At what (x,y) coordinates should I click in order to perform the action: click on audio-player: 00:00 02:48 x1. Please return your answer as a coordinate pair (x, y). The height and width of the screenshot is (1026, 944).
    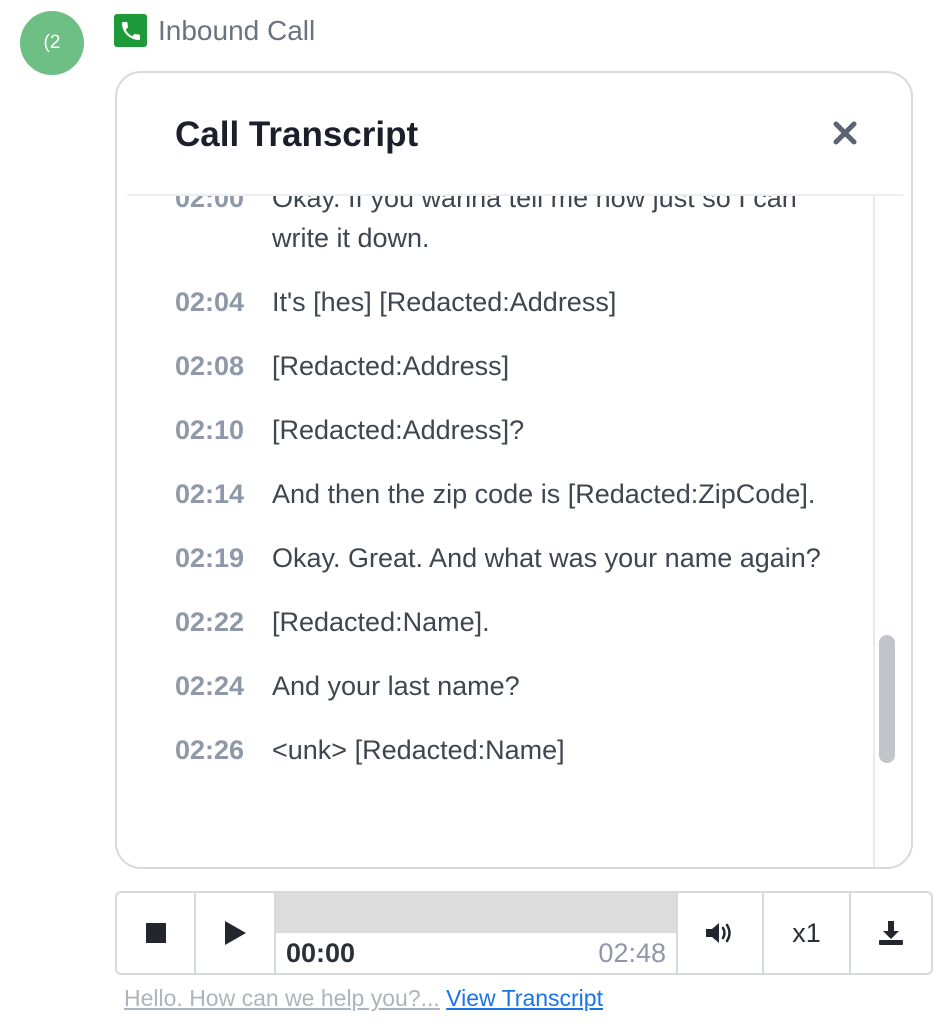
    Looking at the image, I should click on (524, 933).